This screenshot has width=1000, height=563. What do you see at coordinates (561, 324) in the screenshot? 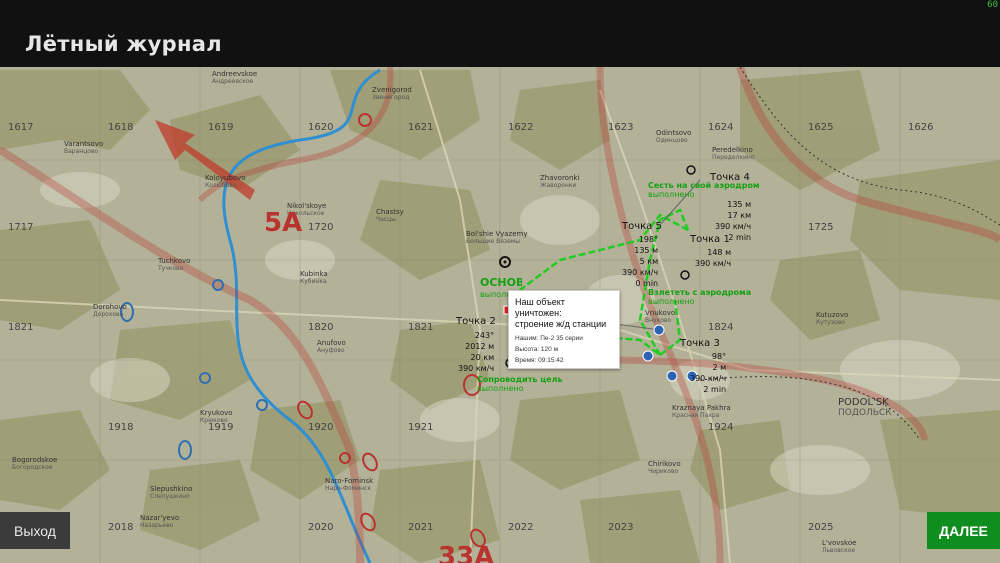
I see `tooltip-heading-sub: строение ж/д станции` at bounding box center [561, 324].